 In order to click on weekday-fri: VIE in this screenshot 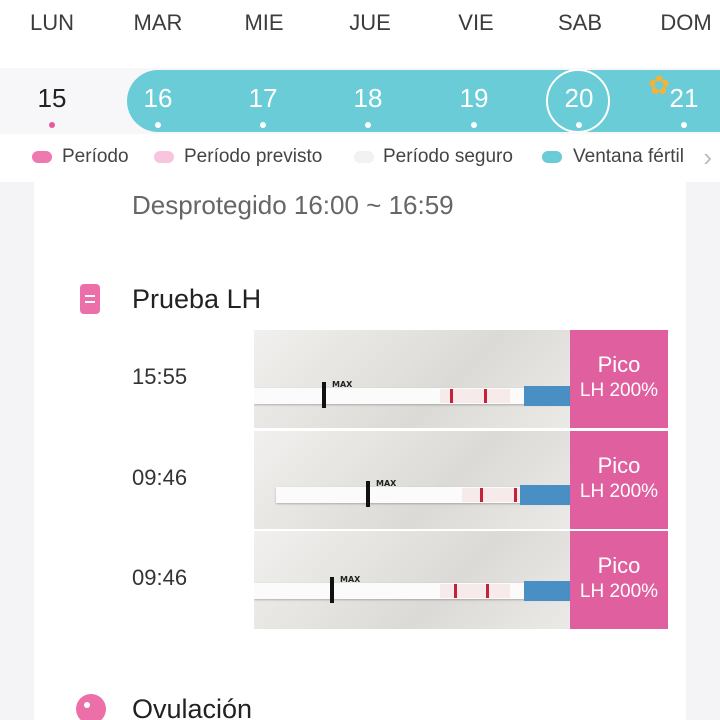, I will do `click(476, 22)`.